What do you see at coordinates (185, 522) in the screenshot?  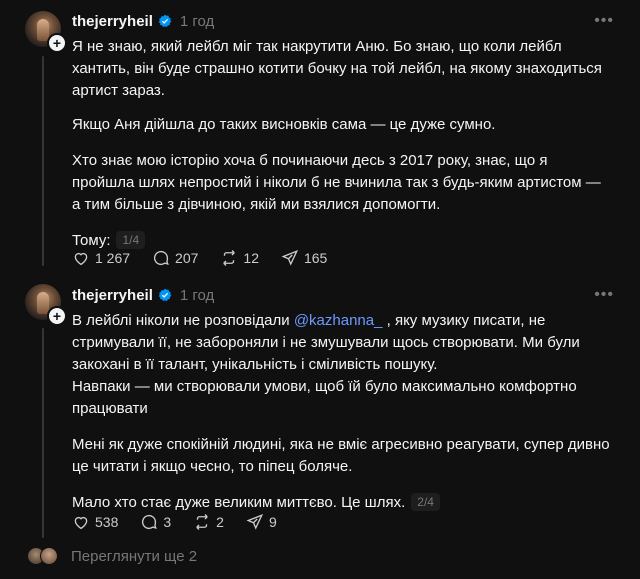 I see `post-actions: 538 3 2 9` at bounding box center [185, 522].